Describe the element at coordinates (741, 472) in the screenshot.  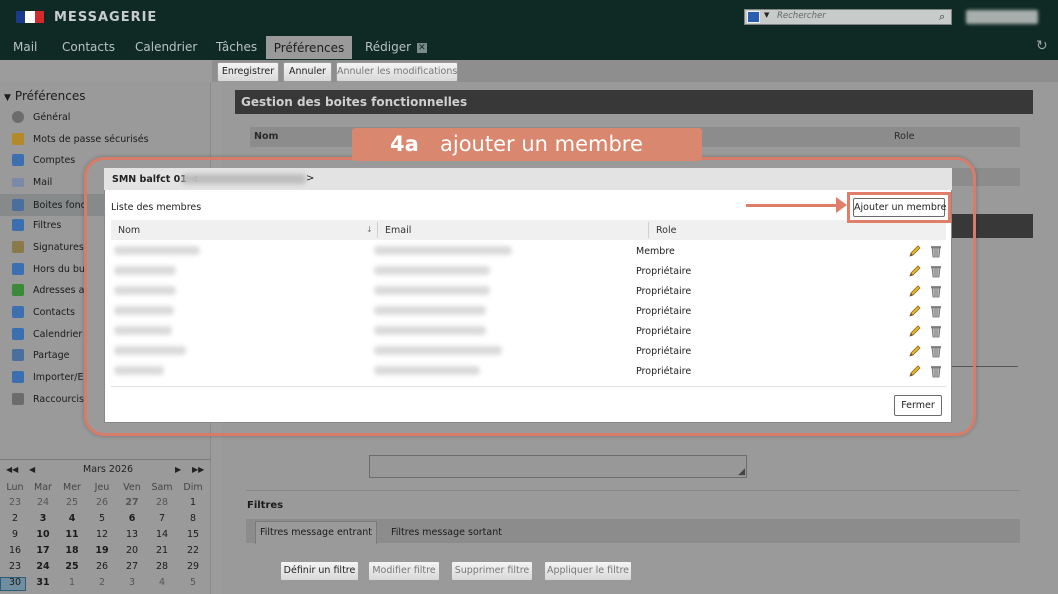
I see `resize-handle-icon: ◢` at that location.